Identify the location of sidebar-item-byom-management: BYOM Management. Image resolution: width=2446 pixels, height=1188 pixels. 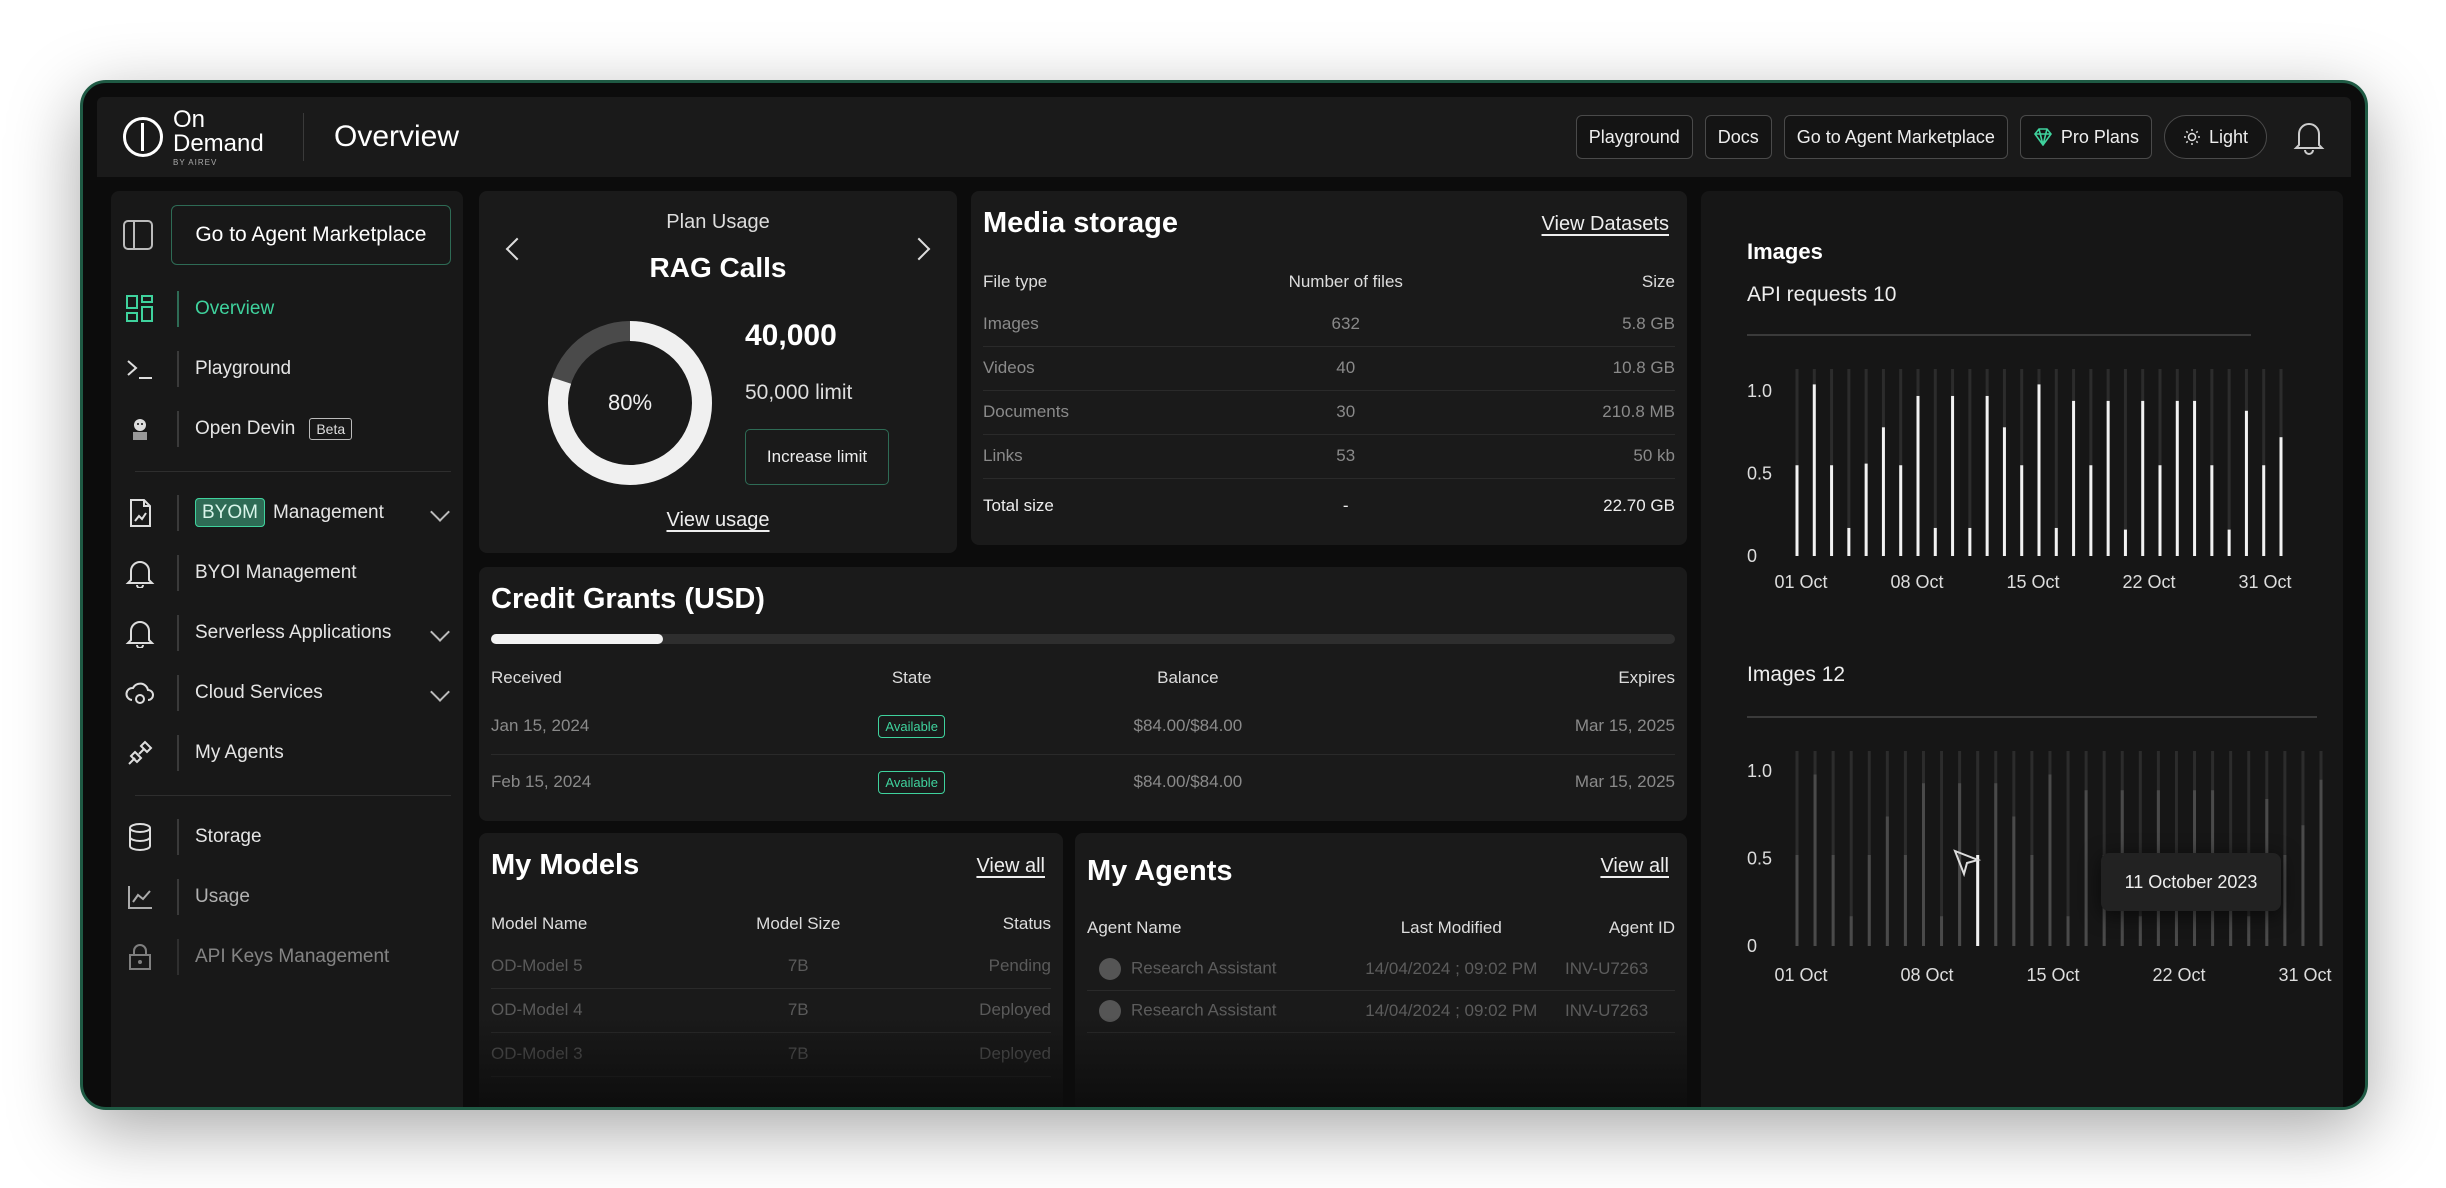
(287, 513).